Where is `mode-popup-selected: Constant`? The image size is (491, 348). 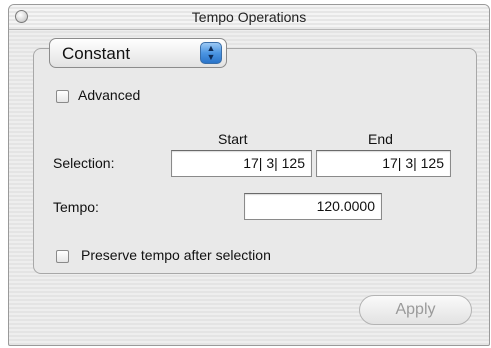 mode-popup-selected: Constant is located at coordinates (96, 53).